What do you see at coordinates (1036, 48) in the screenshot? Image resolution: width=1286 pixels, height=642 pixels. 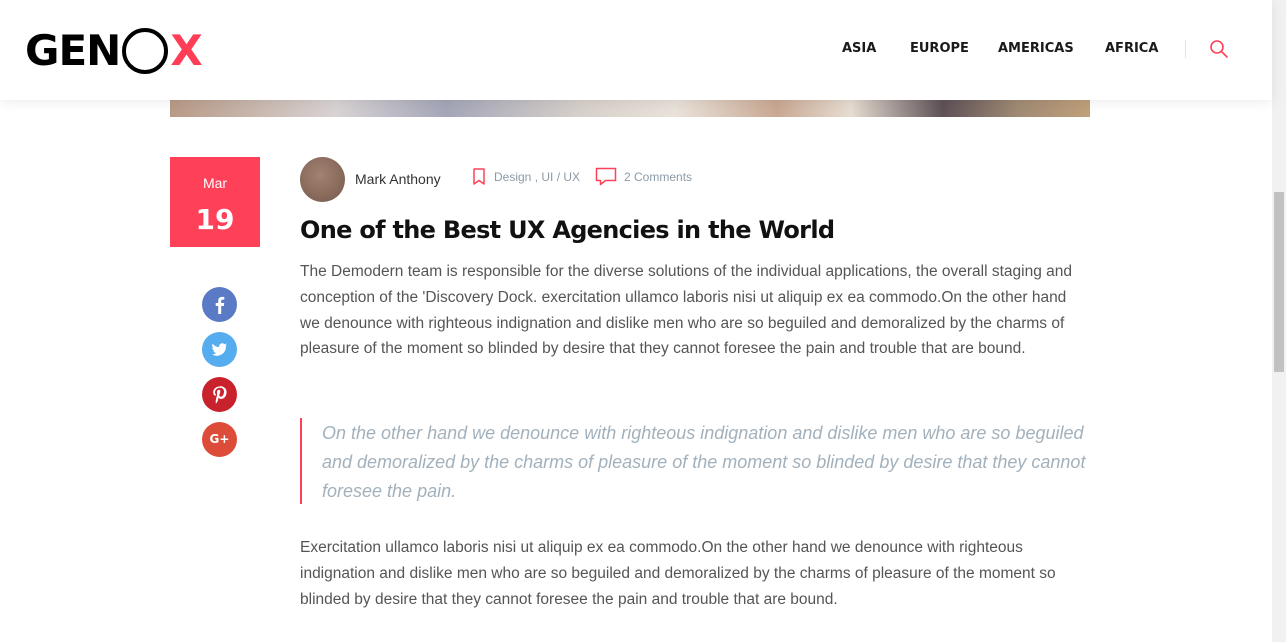 I see `nav-item-americas: AMERICAS` at bounding box center [1036, 48].